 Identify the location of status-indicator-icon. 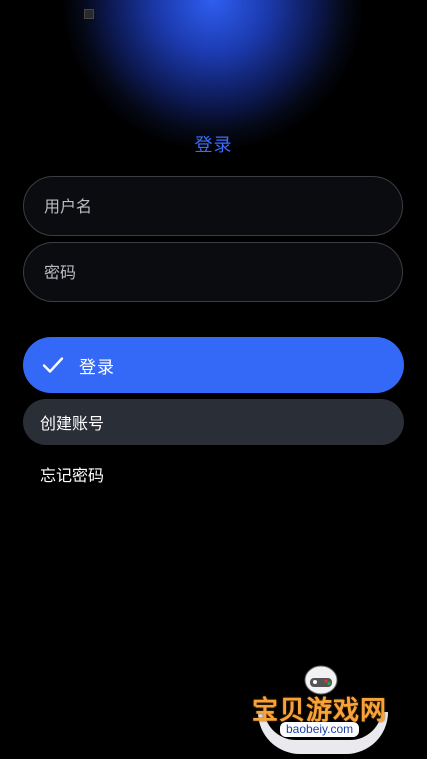
(89, 14).